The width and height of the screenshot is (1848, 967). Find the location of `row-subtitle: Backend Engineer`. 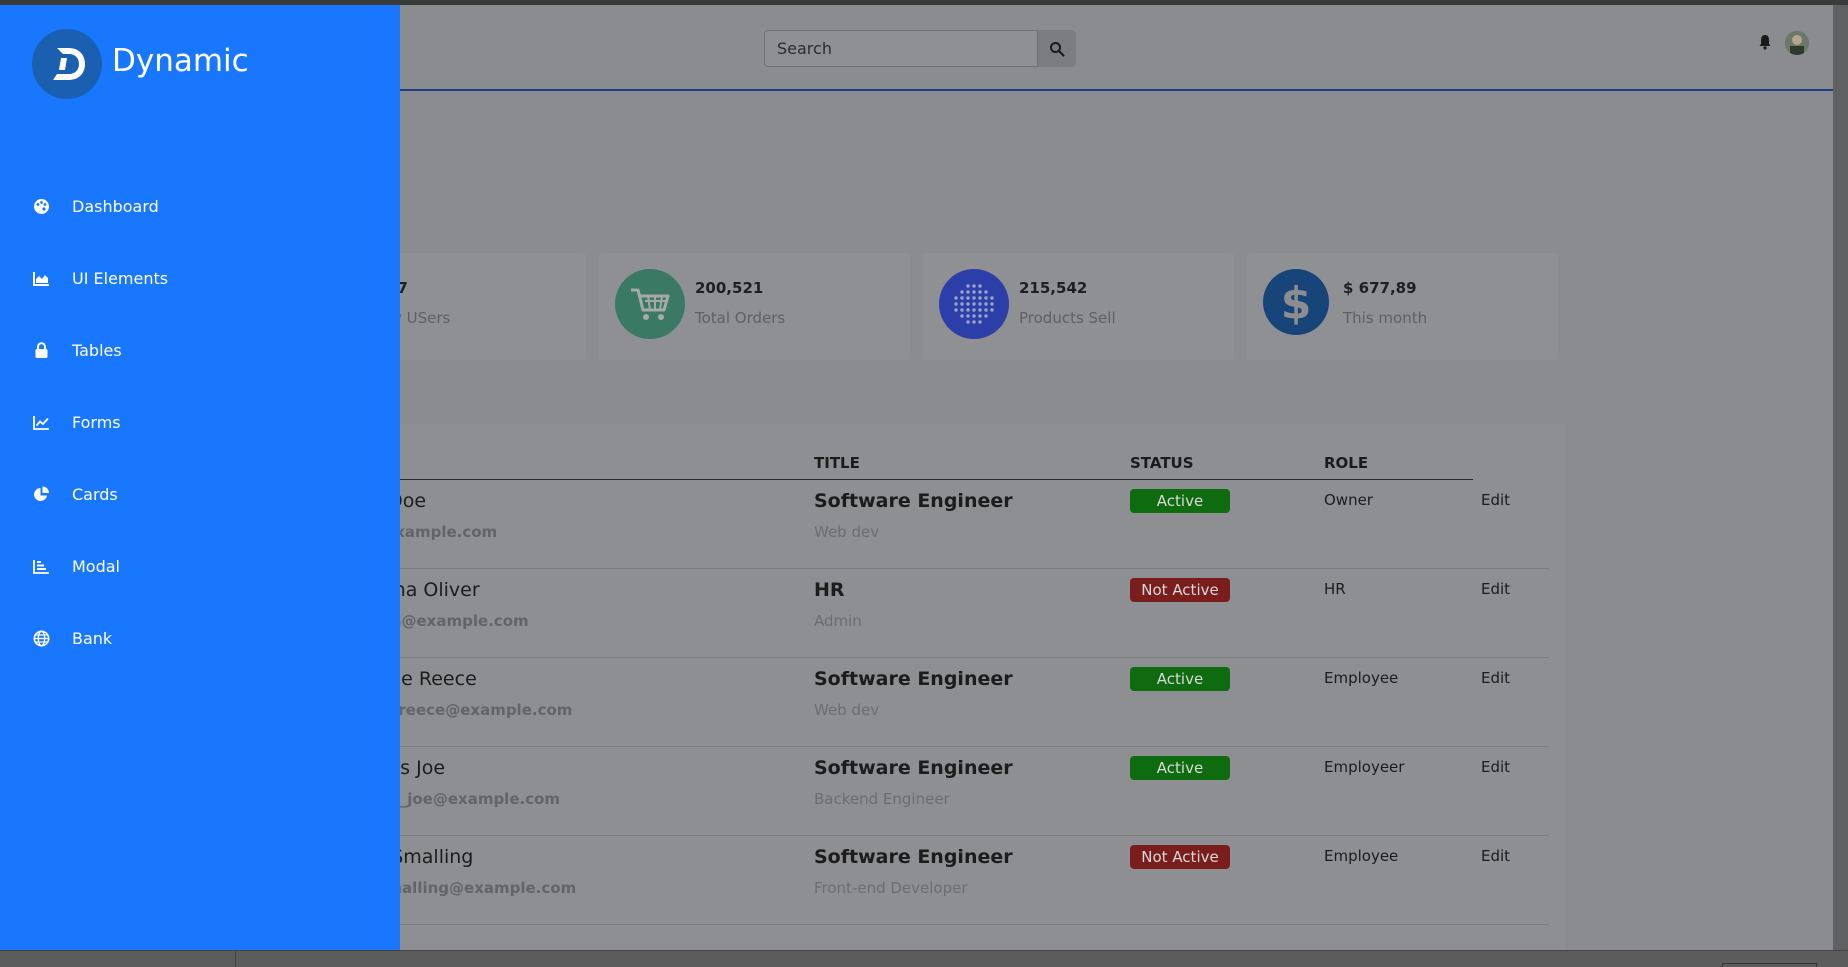

row-subtitle: Backend Engineer is located at coordinates (882, 799).